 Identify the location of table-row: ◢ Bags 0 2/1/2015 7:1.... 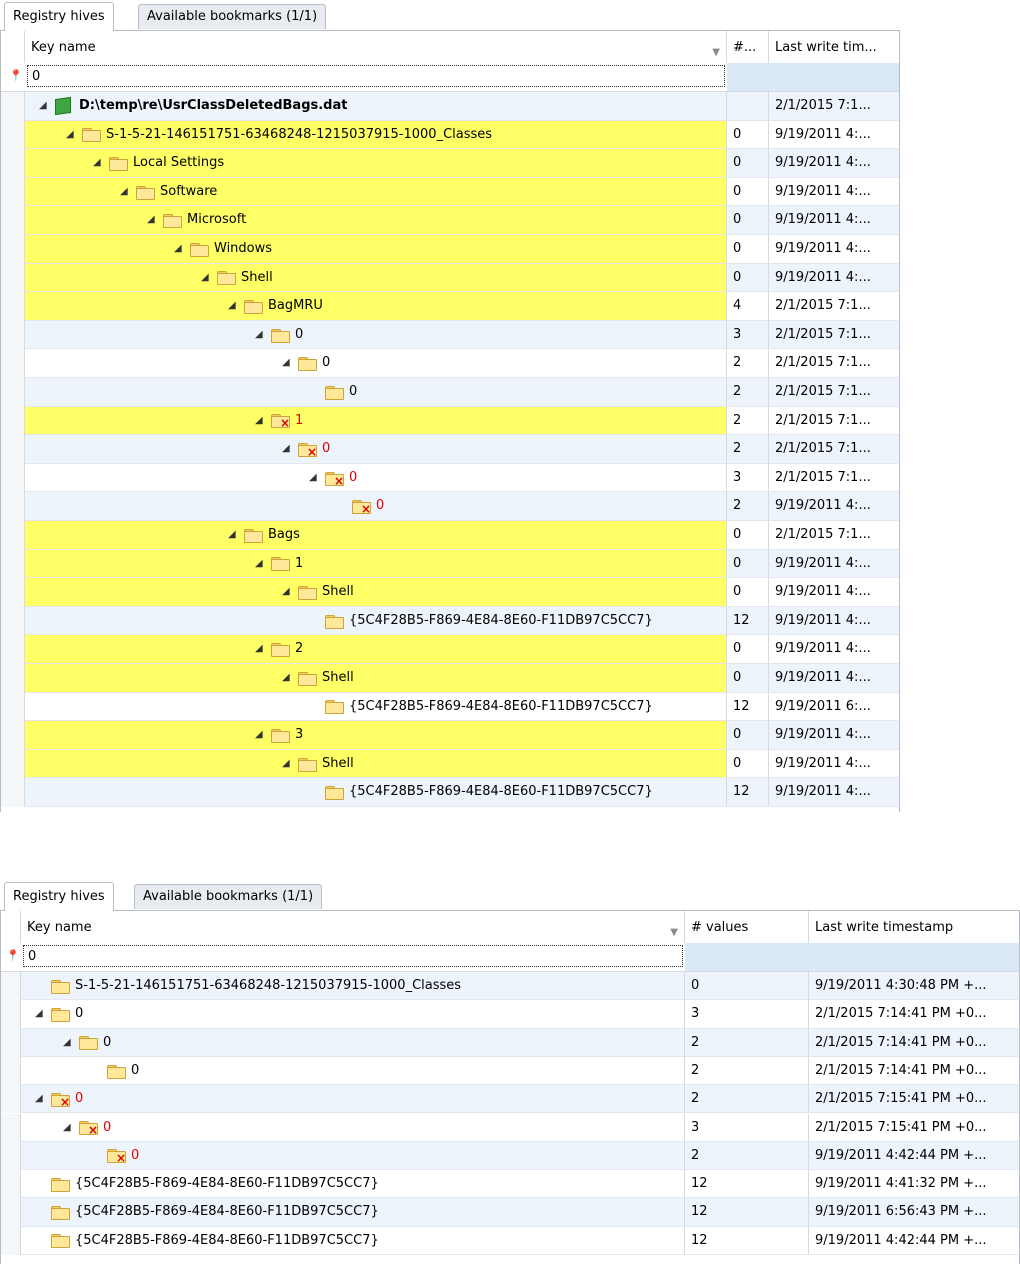
(450, 535).